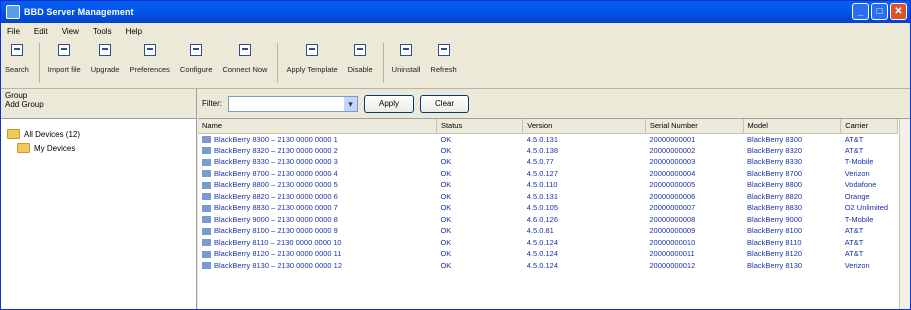  What do you see at coordinates (149, 56) in the screenshot?
I see `preferences-button: Preferences` at bounding box center [149, 56].